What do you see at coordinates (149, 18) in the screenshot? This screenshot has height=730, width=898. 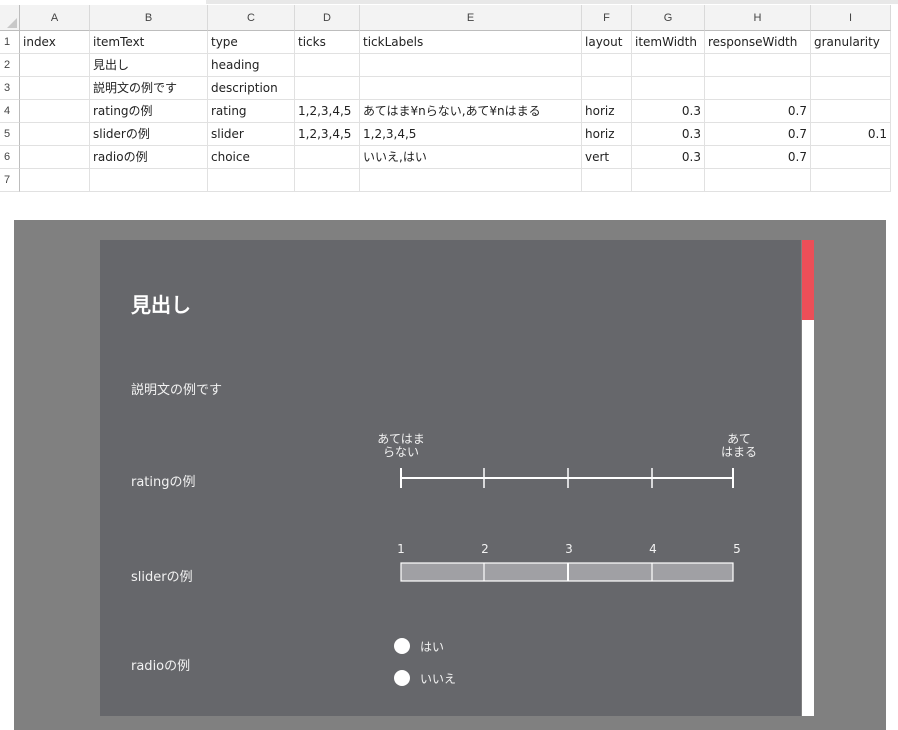 I see `column-header-b: B` at bounding box center [149, 18].